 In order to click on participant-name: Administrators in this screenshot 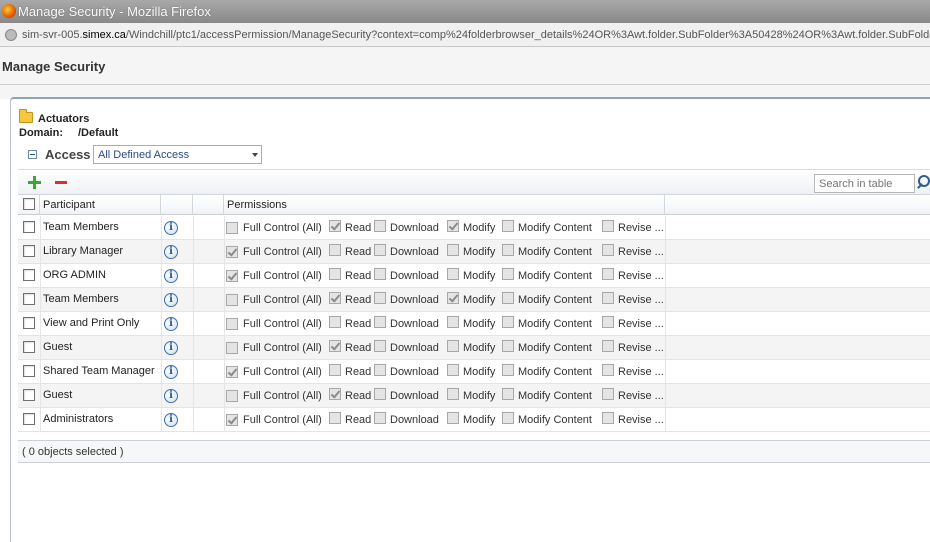, I will do `click(78, 419)`.